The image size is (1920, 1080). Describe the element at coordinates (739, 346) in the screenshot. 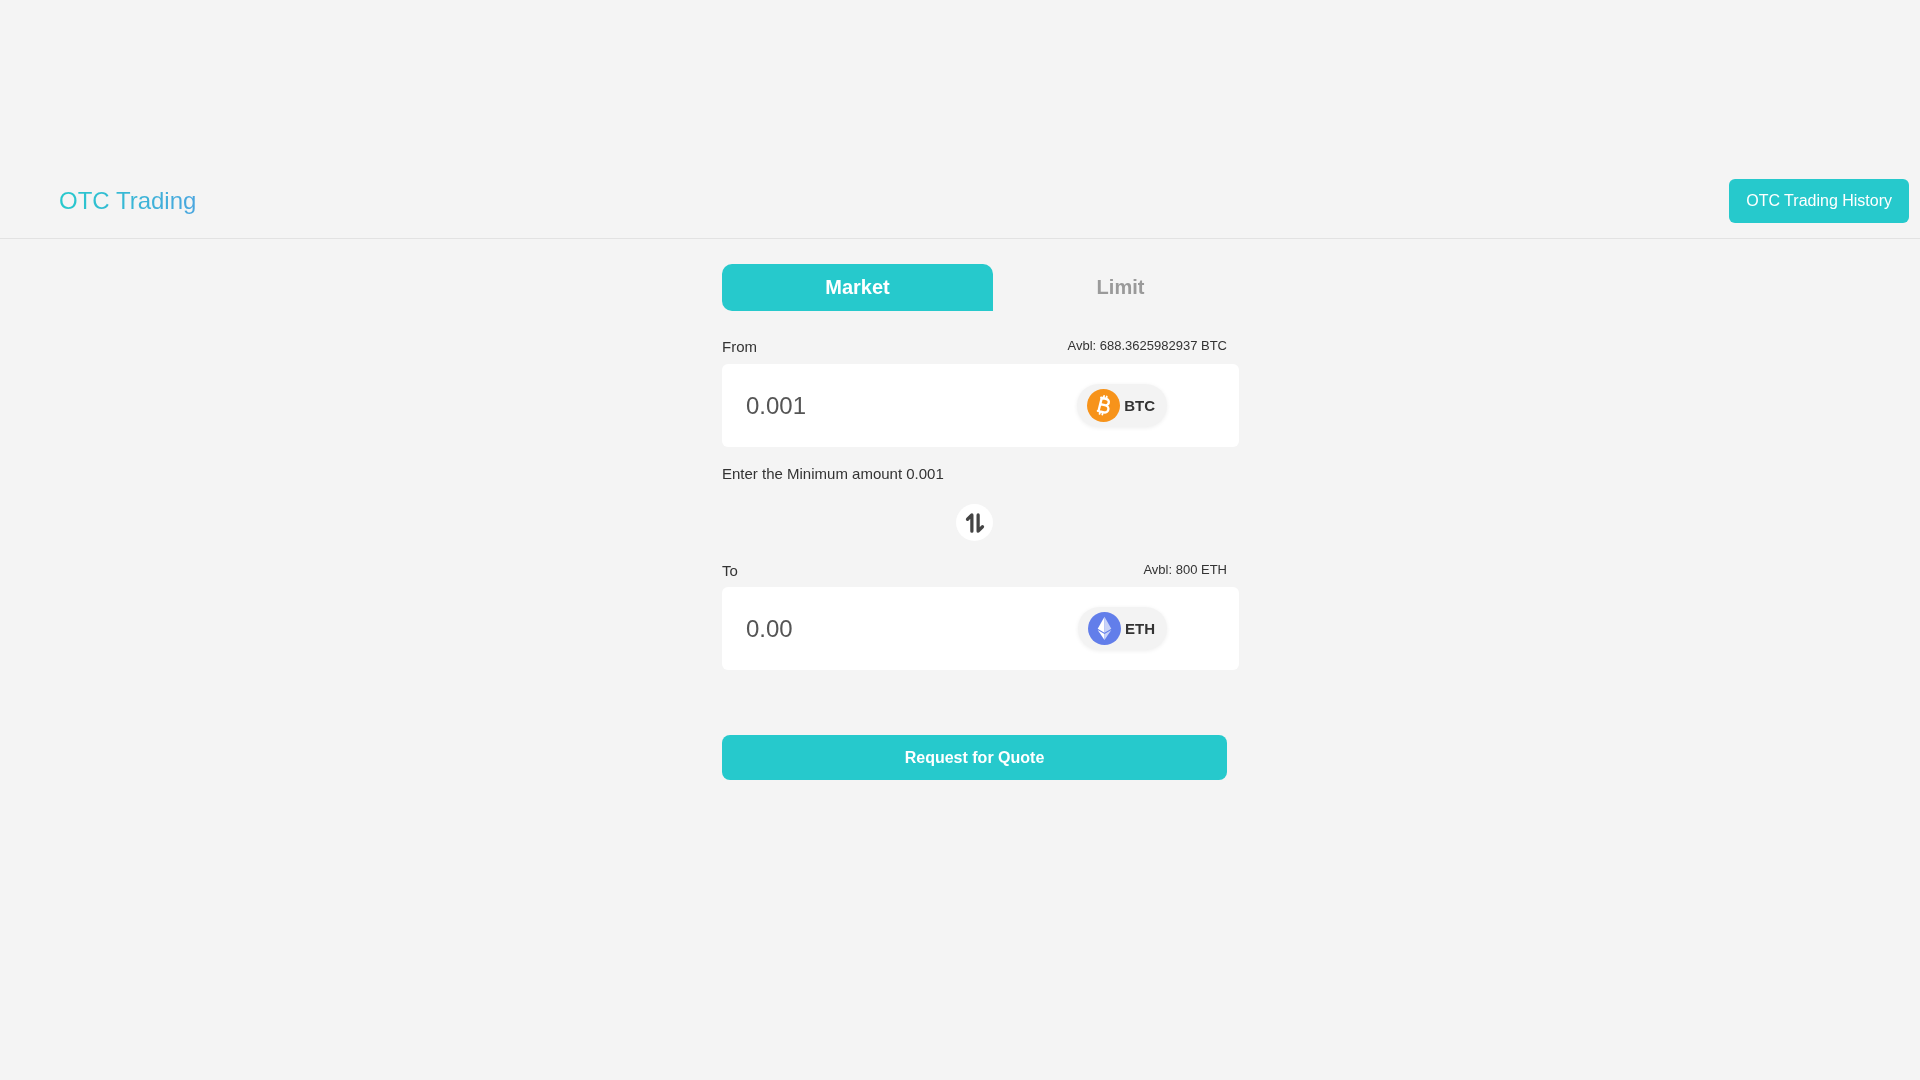

I see `field-label: From` at that location.